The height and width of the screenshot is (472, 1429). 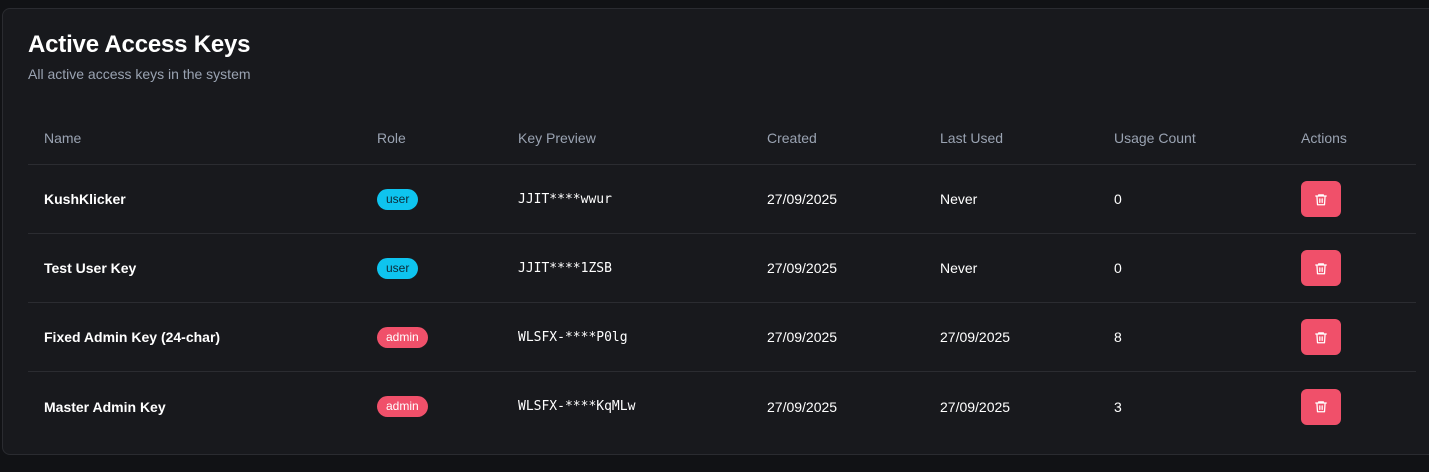 What do you see at coordinates (132, 337) in the screenshot?
I see `key-name: Fixed Admin Key (24-char)` at bounding box center [132, 337].